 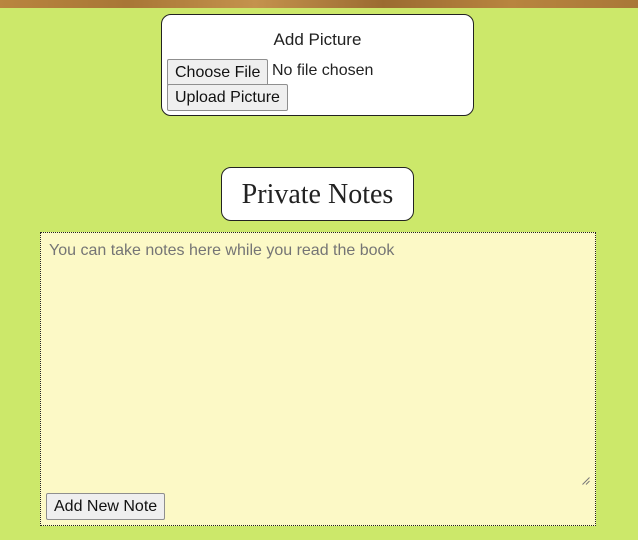 I want to click on choose-file-button: Choose File, so click(x=218, y=72).